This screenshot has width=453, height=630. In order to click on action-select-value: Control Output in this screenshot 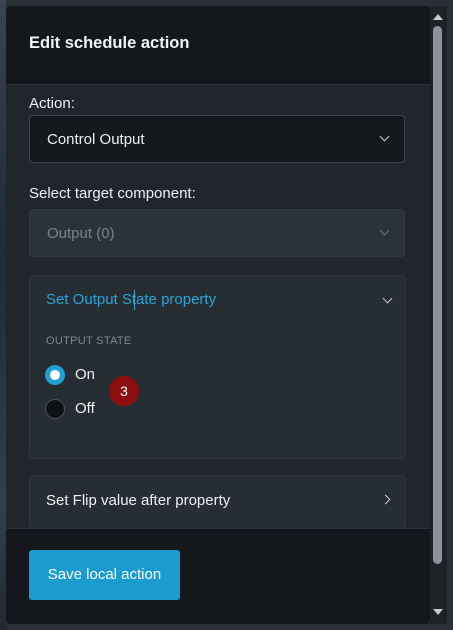, I will do `click(96, 139)`.